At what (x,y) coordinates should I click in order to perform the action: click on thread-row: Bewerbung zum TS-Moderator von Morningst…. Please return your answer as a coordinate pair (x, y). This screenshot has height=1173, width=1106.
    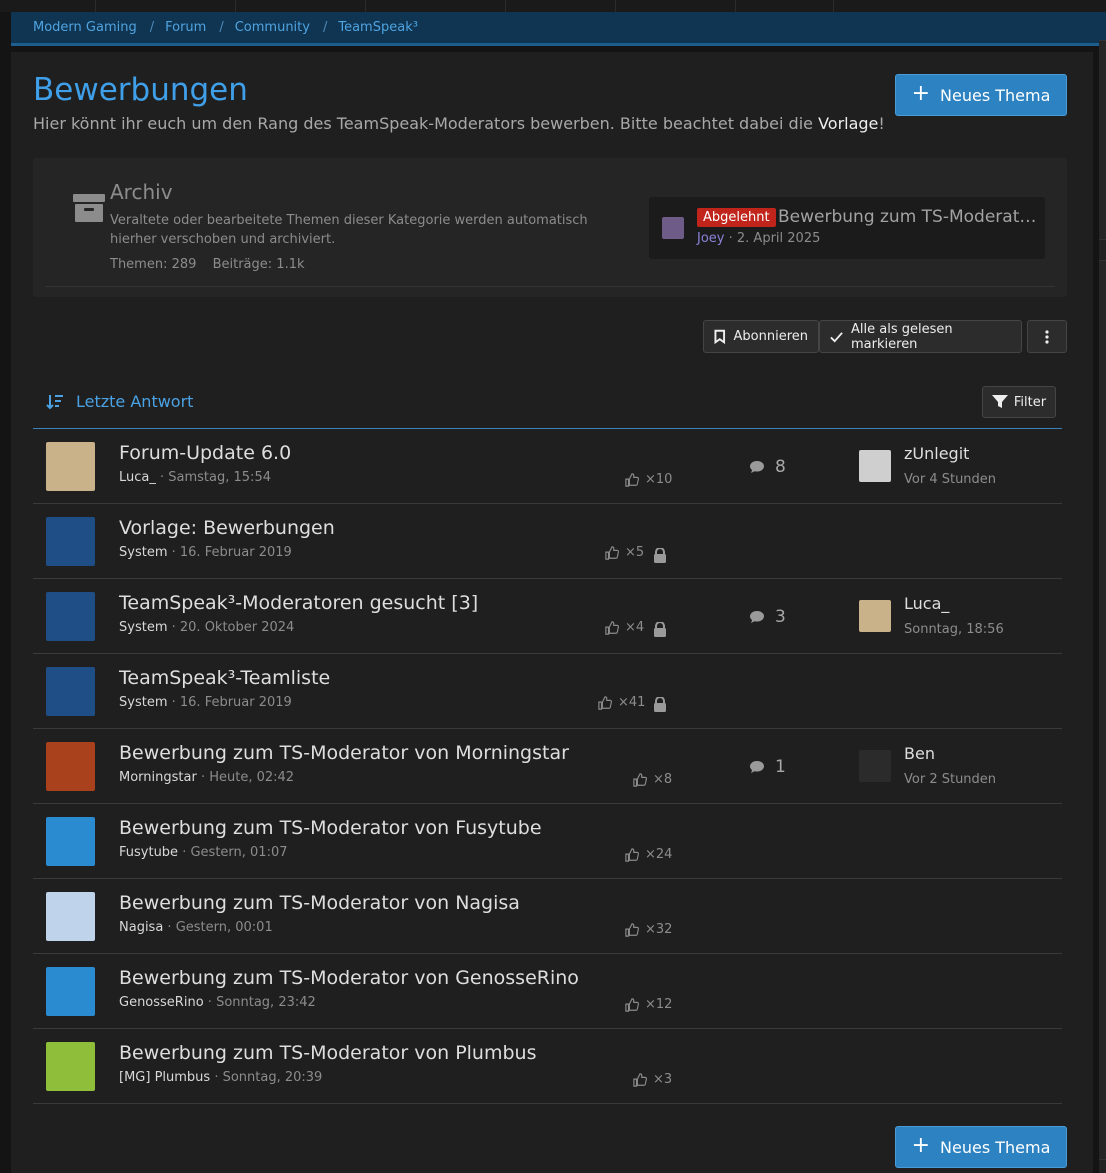
    Looking at the image, I should click on (547, 766).